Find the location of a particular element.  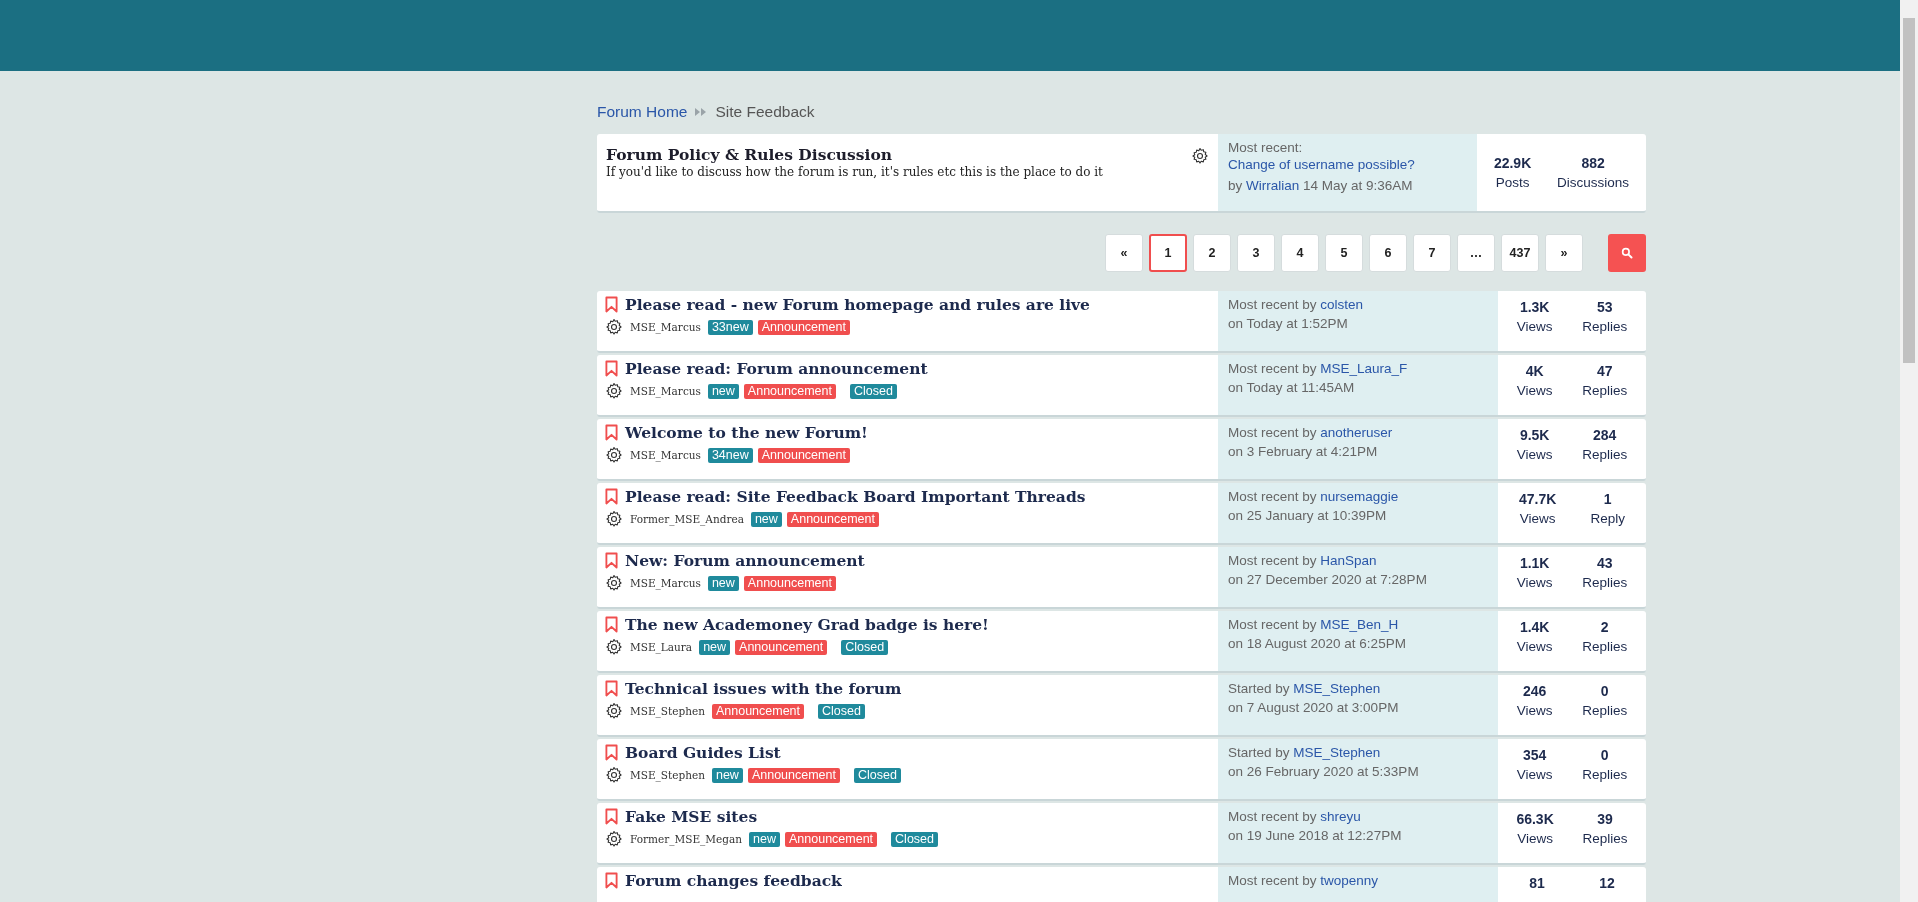

page-button: « is located at coordinates (1124, 253).